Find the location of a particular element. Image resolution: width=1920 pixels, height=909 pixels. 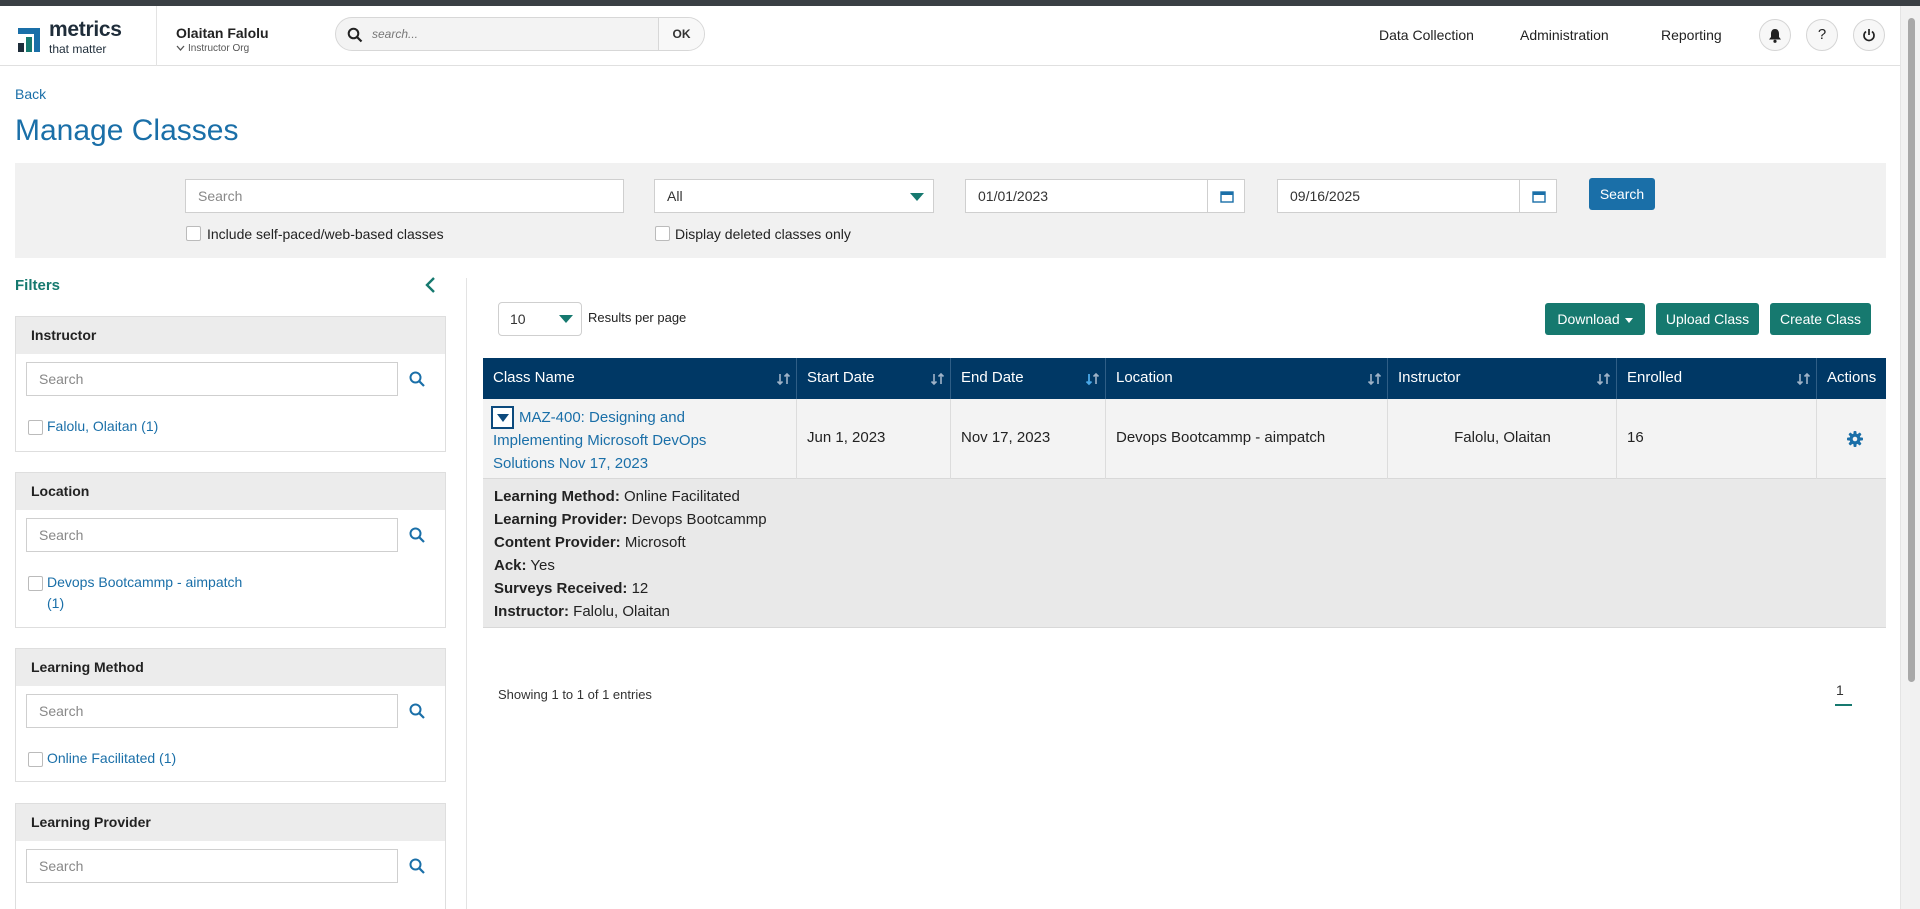

bell-icon is located at coordinates (1775, 36).